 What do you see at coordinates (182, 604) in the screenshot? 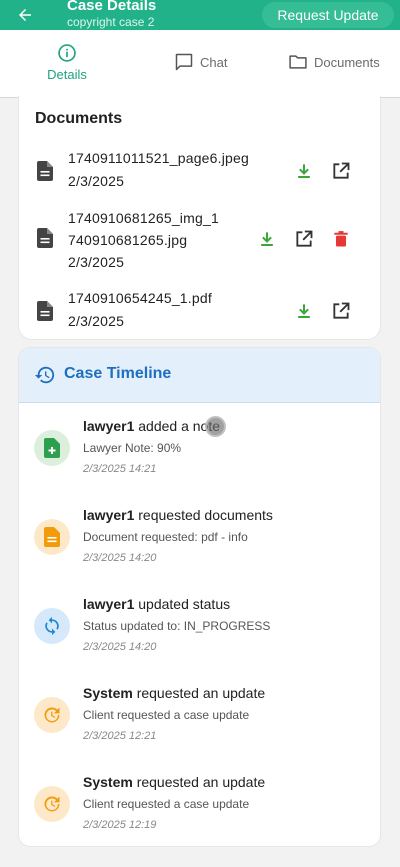
I see `timeline-action: updated status` at bounding box center [182, 604].